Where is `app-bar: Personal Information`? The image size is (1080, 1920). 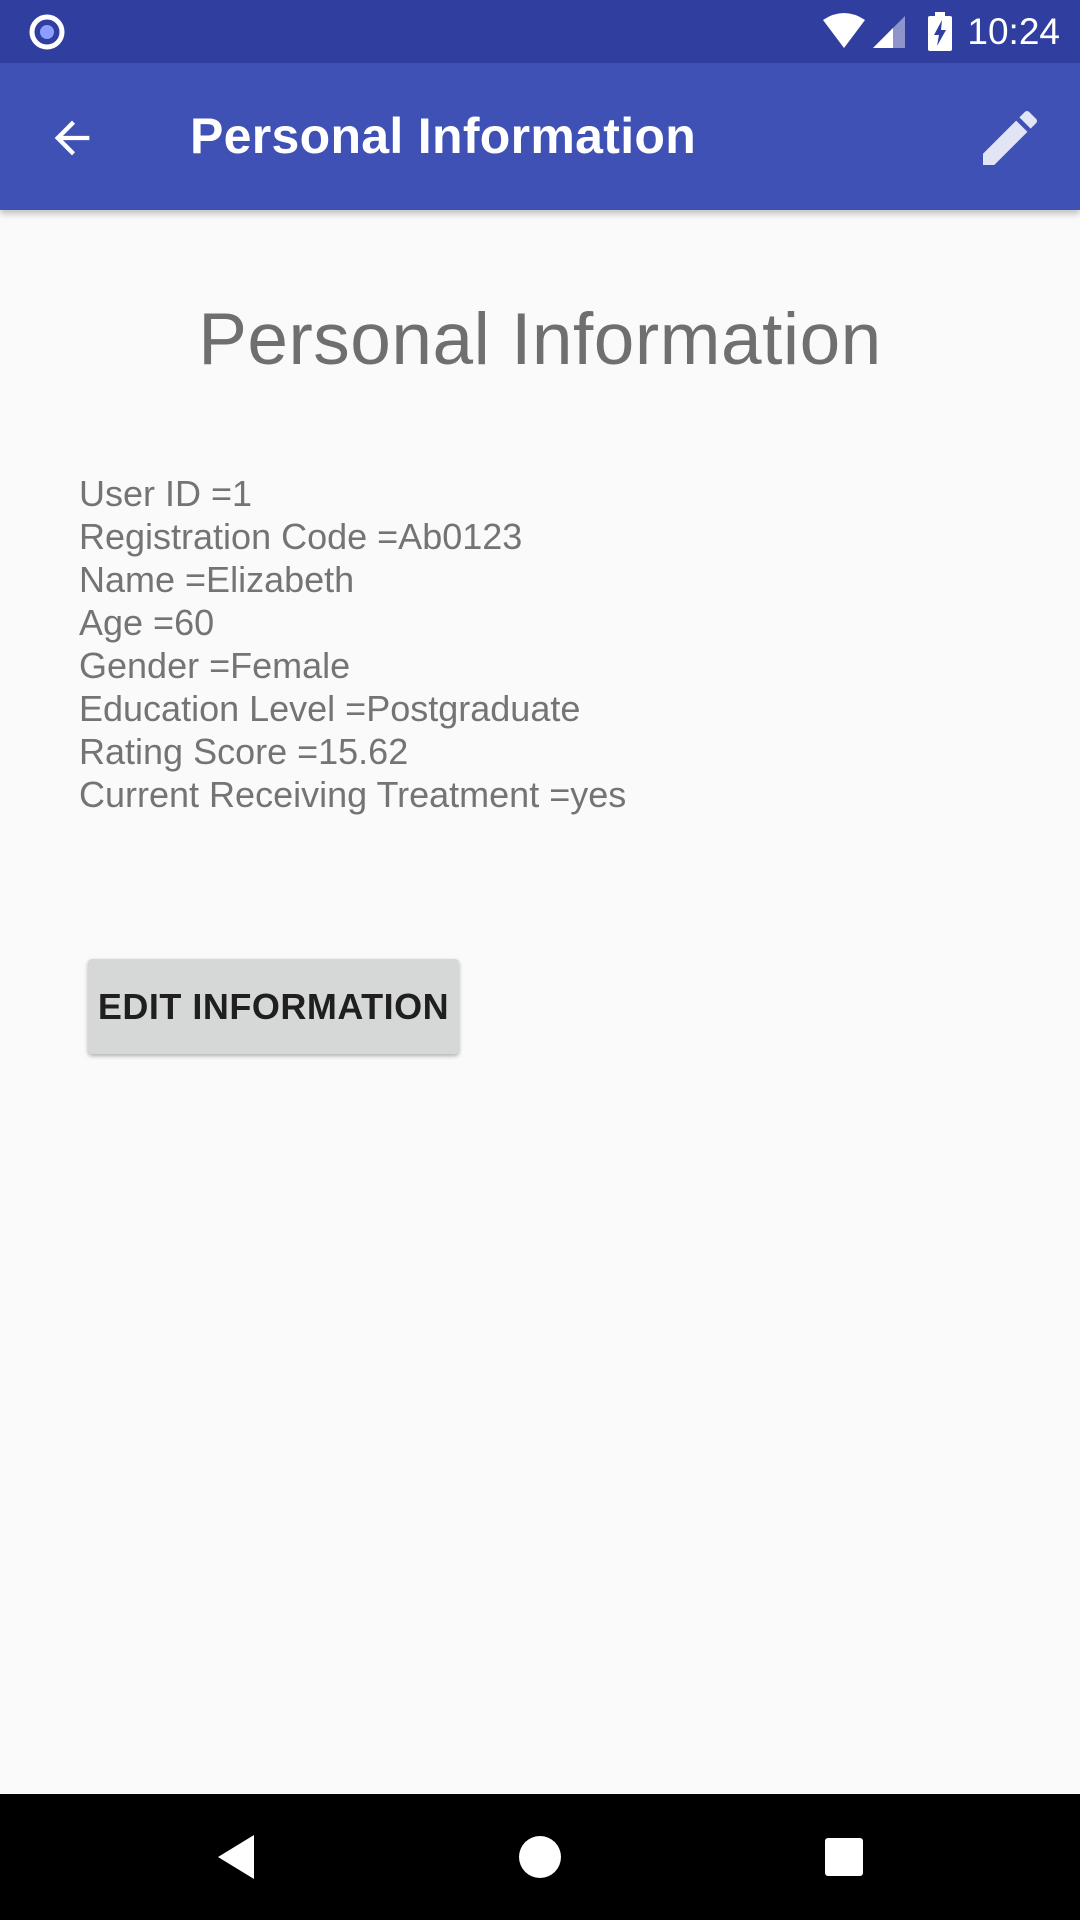
app-bar: Personal Information is located at coordinates (540, 136).